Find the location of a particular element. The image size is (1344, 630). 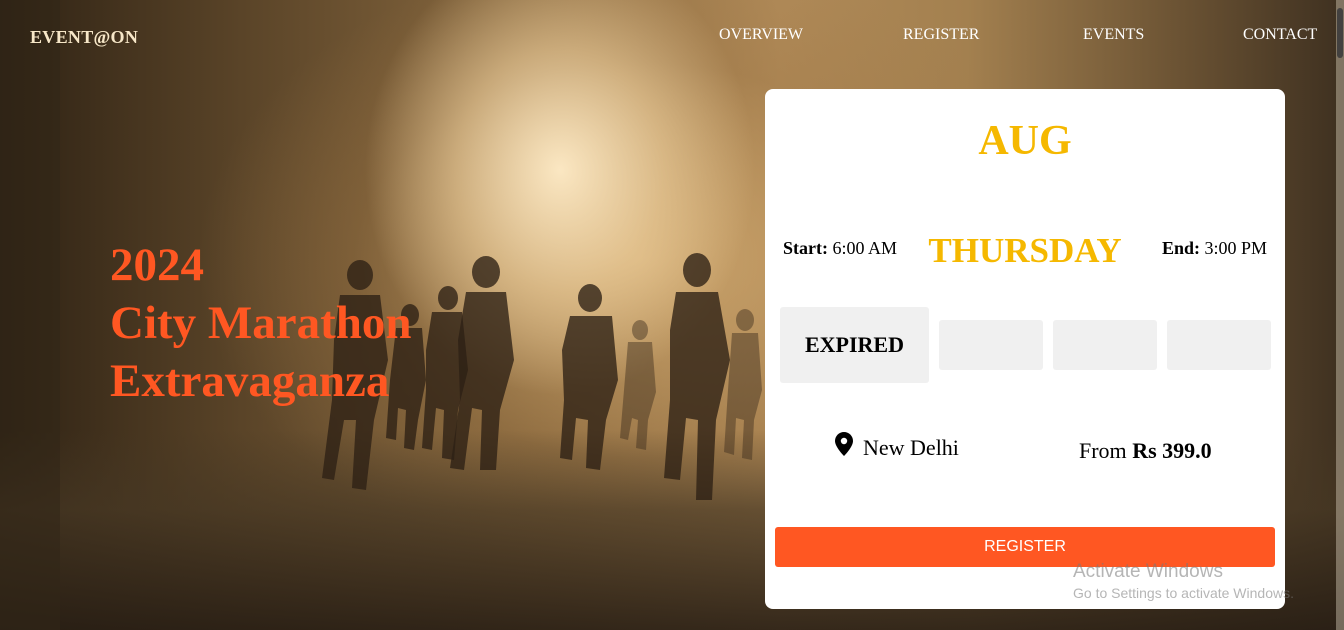

nav-contact-link: CONTACT is located at coordinates (1280, 35).